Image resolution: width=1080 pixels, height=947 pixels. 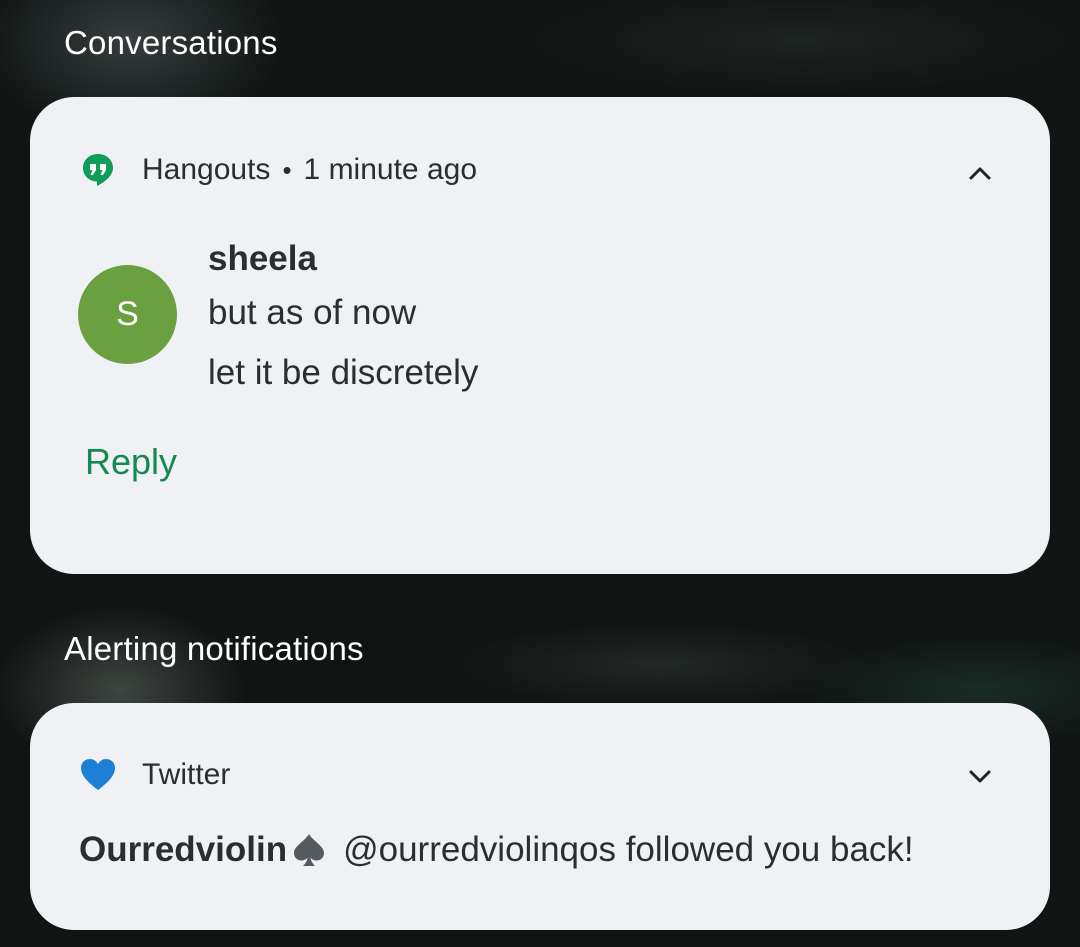 I want to click on chevron-down-icon, so click(x=980, y=776).